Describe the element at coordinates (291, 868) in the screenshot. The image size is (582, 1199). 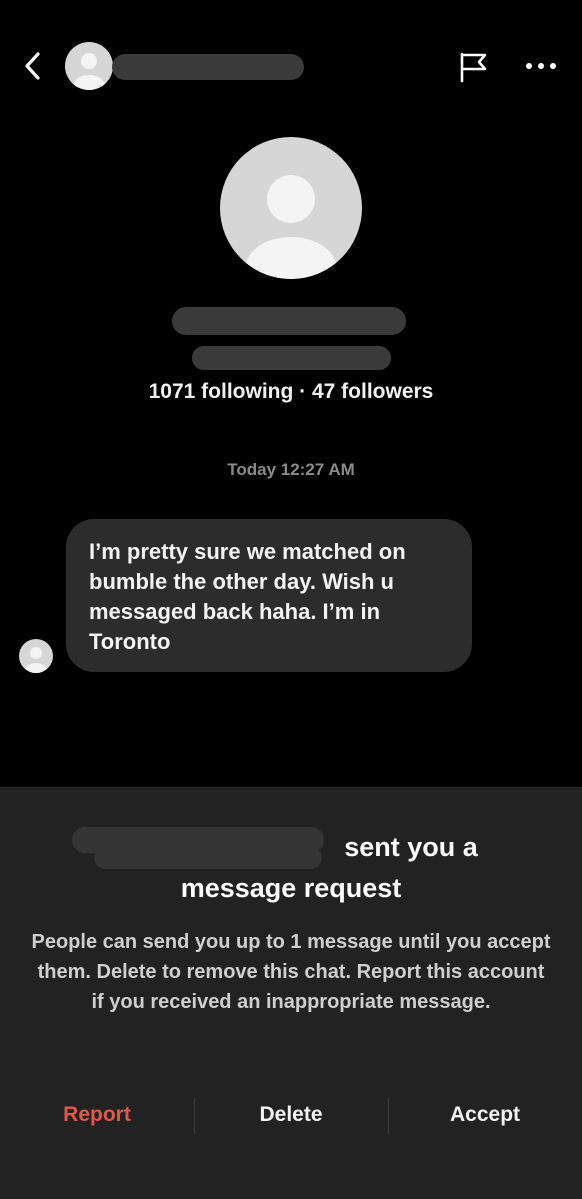
I see `request-title: sent you a message request` at that location.